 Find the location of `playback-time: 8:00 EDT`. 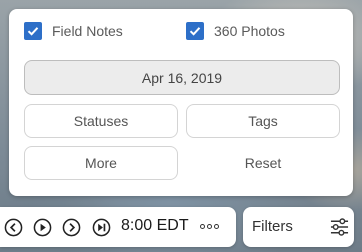

playback-time: 8:00 EDT is located at coordinates (155, 225).